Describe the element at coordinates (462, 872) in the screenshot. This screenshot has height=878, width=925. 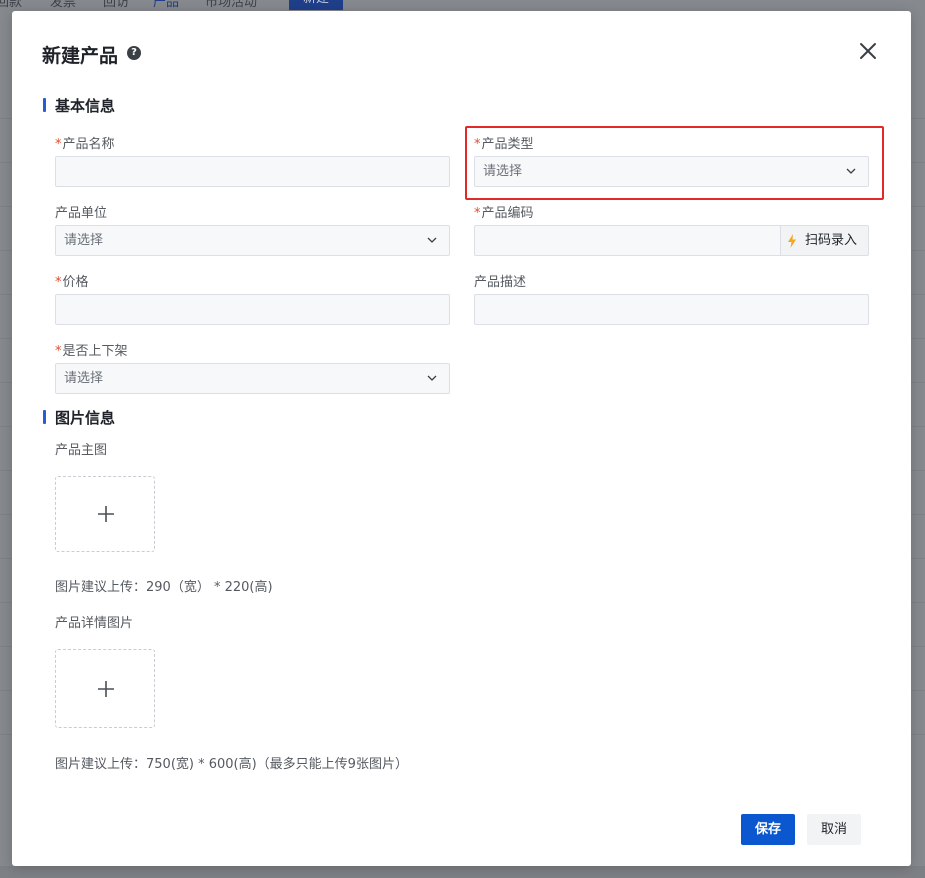
I see `bg-footer` at that location.